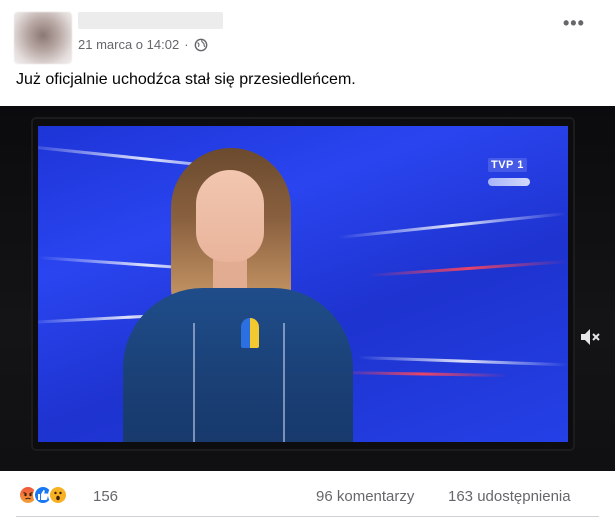 Image resolution: width=615 pixels, height=525 pixels. Describe the element at coordinates (574, 23) in the screenshot. I see `more-options-icon: •••` at that location.